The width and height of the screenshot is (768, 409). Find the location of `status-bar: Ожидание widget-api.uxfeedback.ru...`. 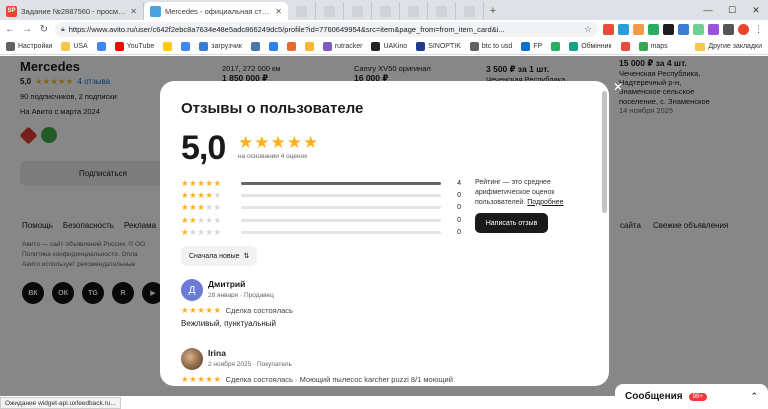

status-bar: Ожидание widget-api.uxfeedback.ru... is located at coordinates (60, 403).